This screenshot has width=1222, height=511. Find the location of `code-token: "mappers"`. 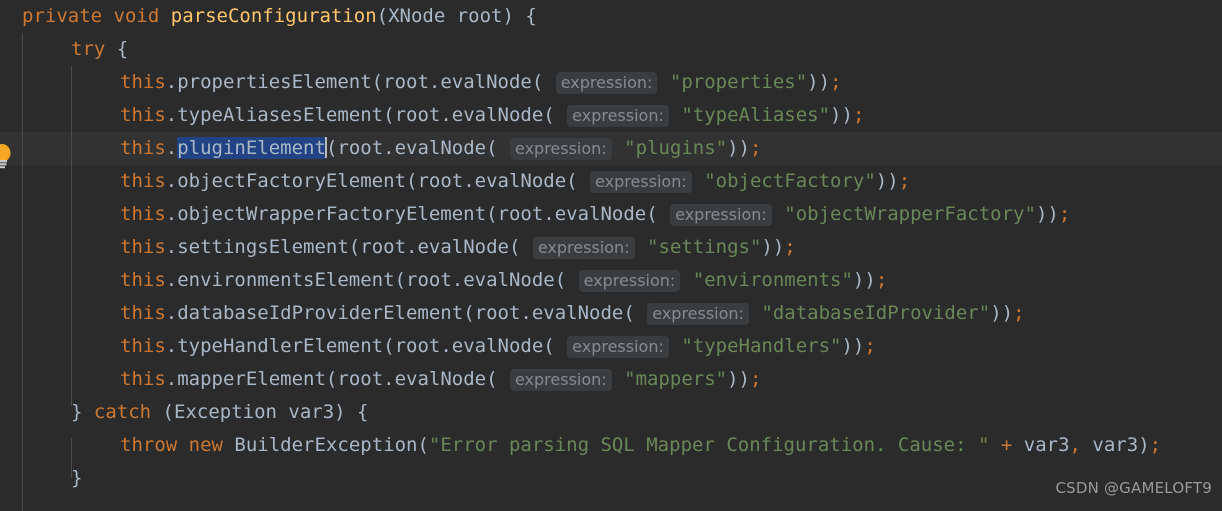

code-token: "mappers" is located at coordinates (676, 379).